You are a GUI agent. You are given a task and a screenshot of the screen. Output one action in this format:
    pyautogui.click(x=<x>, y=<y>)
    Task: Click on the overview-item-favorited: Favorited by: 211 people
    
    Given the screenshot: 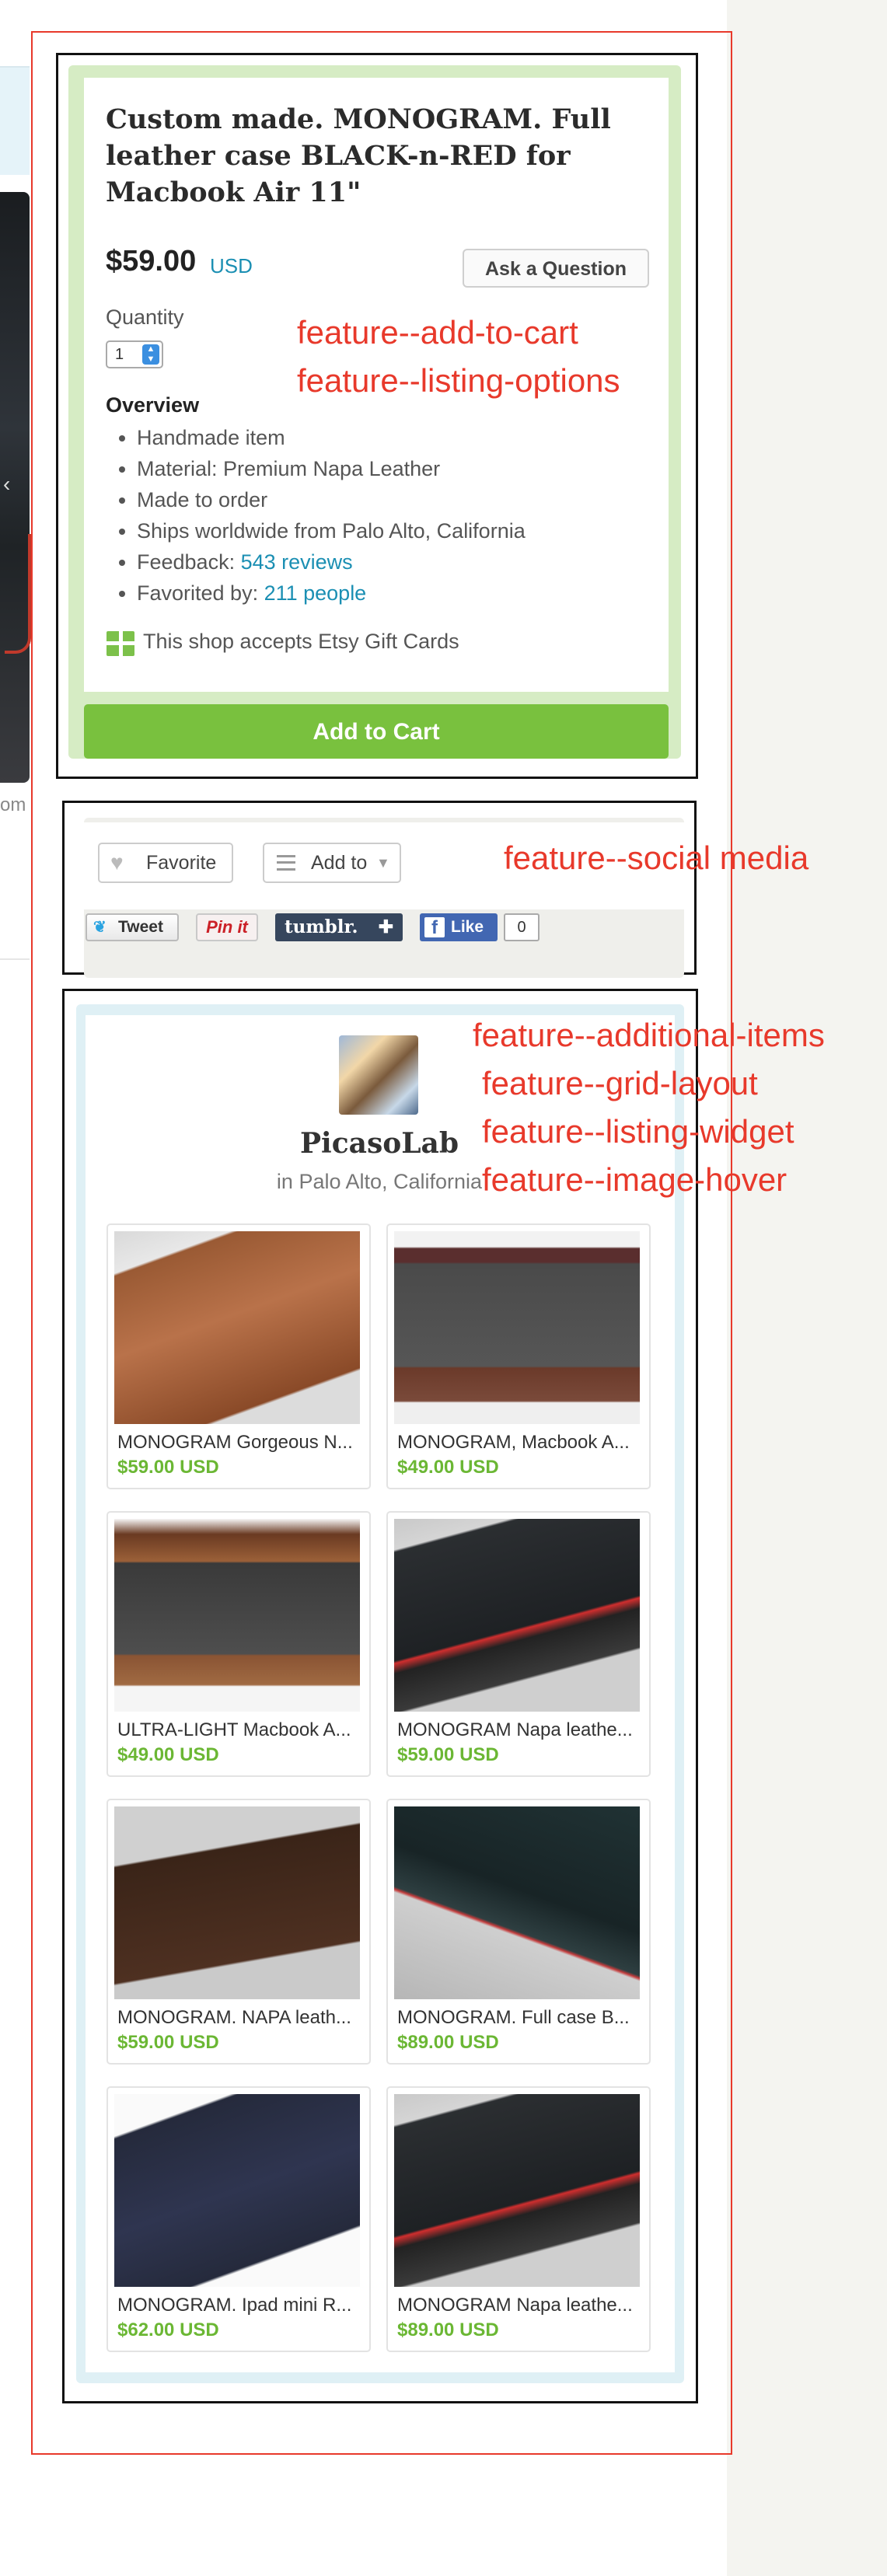 What is the action you would take?
    pyautogui.click(x=354, y=593)
    